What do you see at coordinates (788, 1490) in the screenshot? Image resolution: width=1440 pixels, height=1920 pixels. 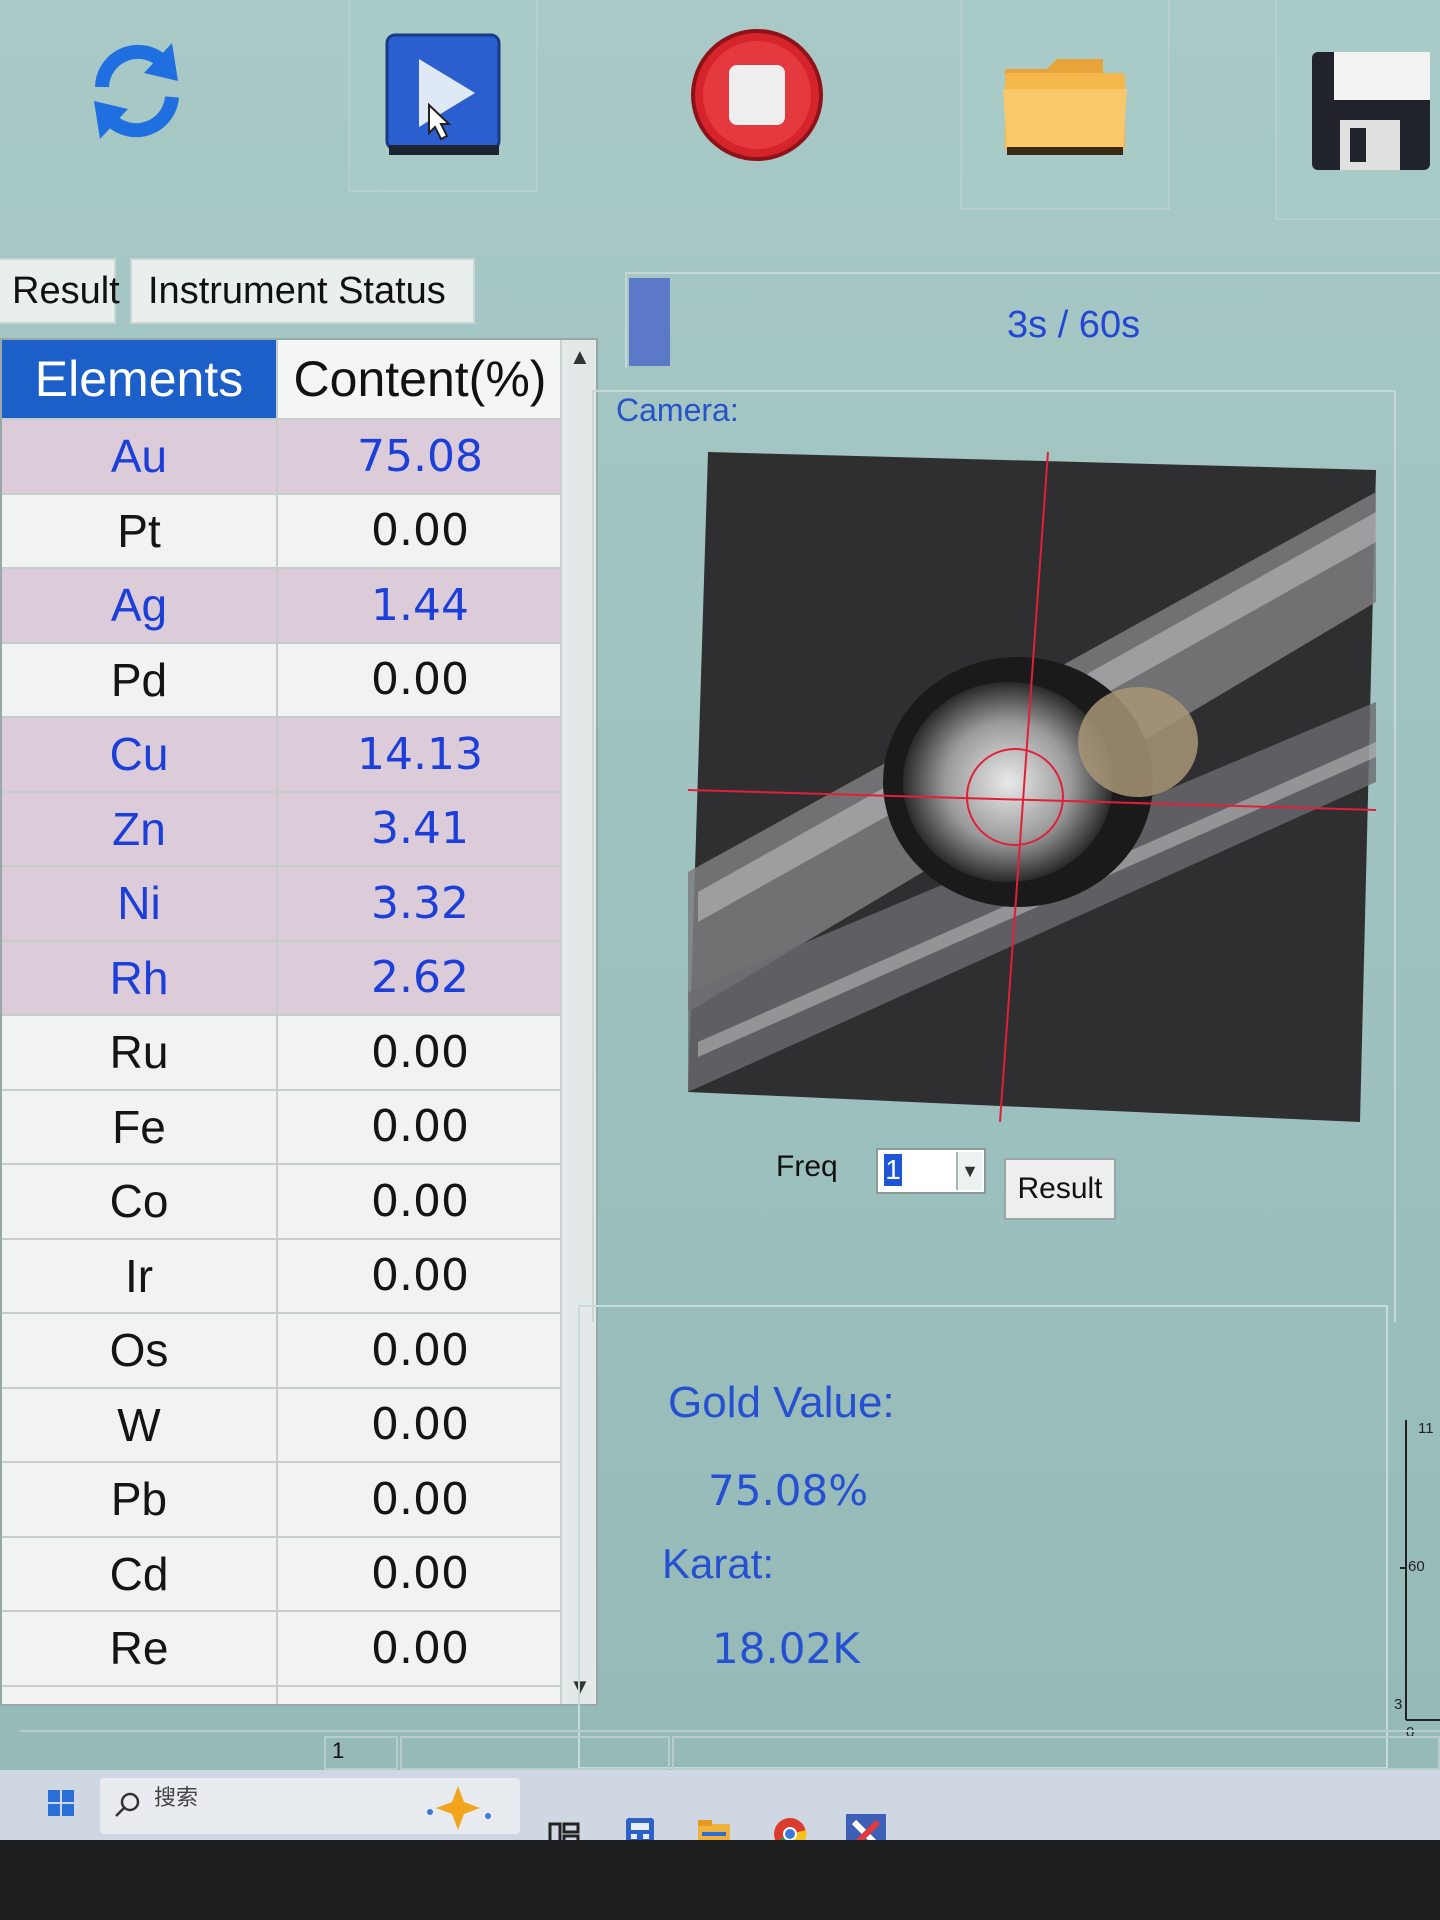 I see `gold-value: 75.08%` at bounding box center [788, 1490].